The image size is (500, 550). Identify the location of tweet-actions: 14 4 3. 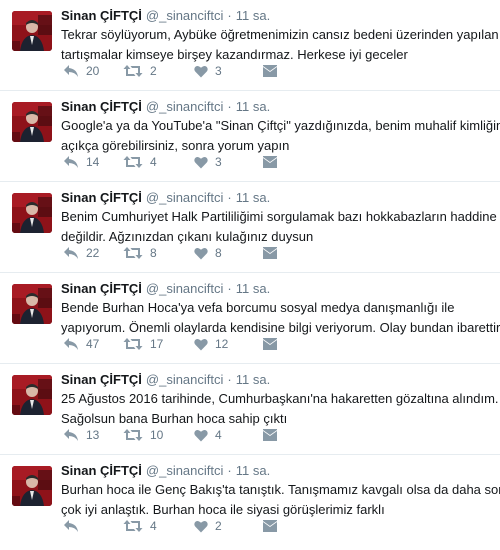
(181, 162).